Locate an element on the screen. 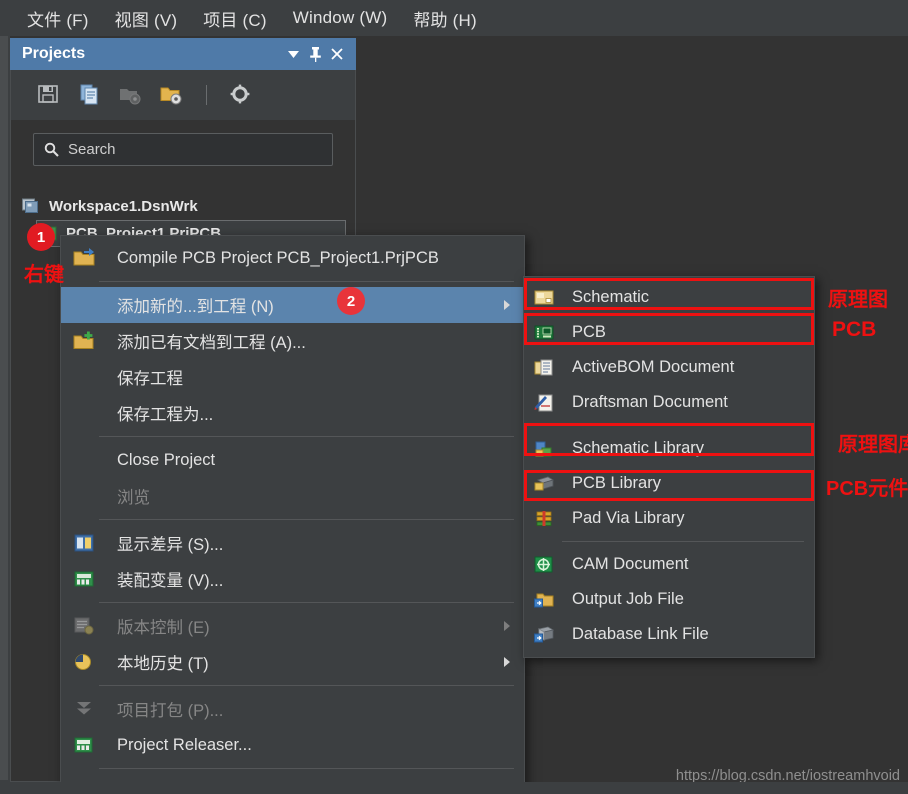 This screenshot has width=908, height=794. bottom-bar is located at coordinates (454, 788).